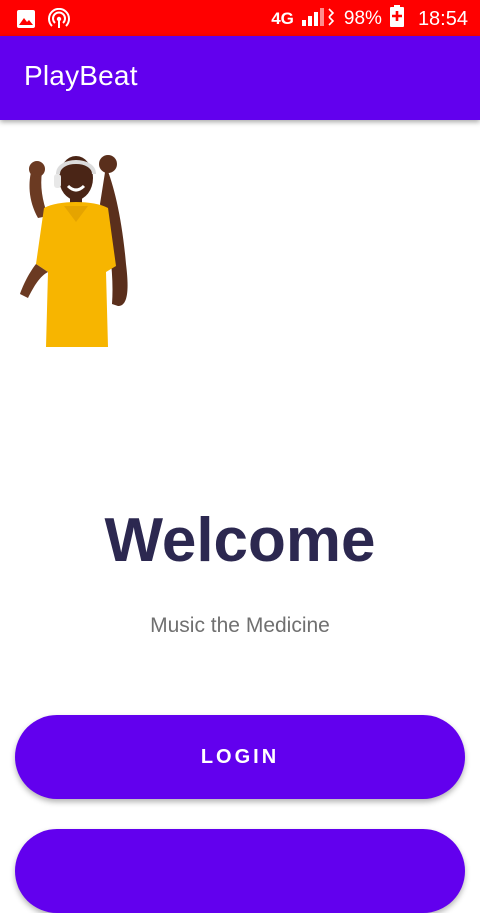  What do you see at coordinates (43, 21) in the screenshot?
I see `status-left-icons` at bounding box center [43, 21].